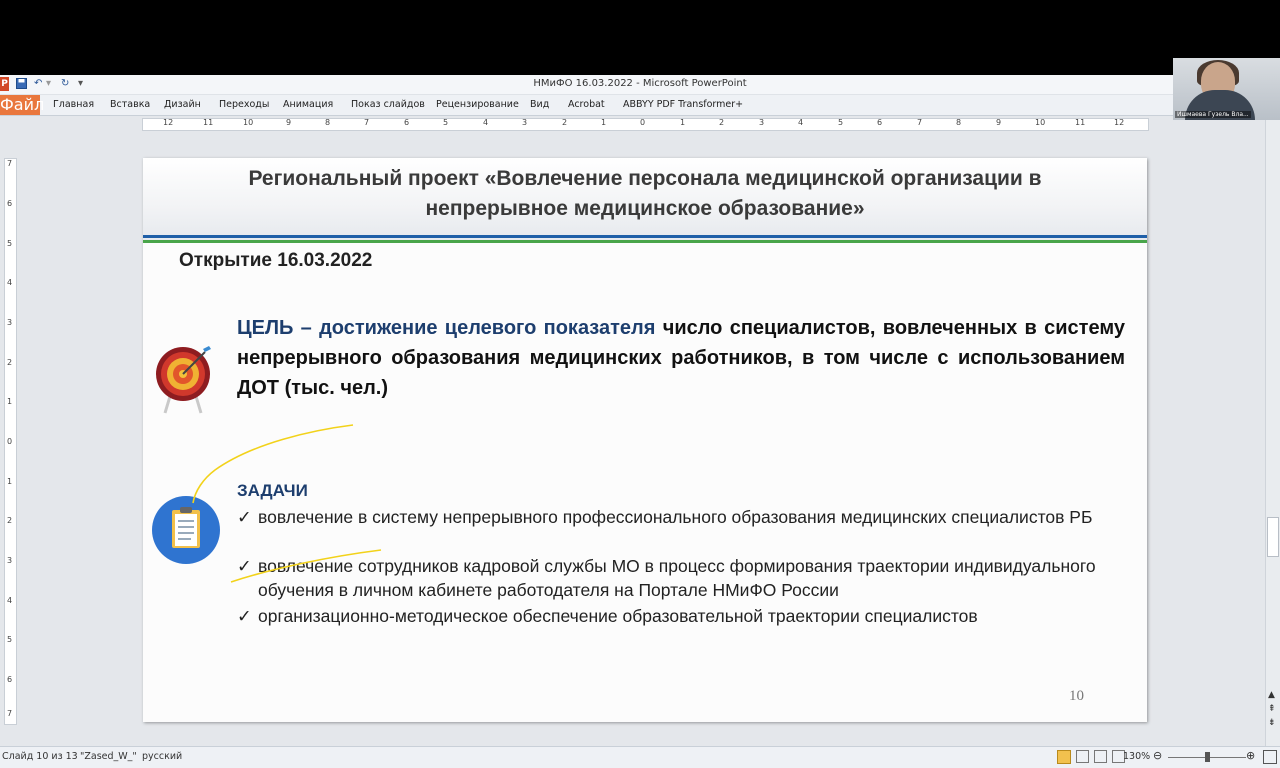 Image resolution: width=1280 pixels, height=768 pixels. Describe the element at coordinates (586, 105) in the screenshot. I see `tab-acrobat: Acrobat` at that location.